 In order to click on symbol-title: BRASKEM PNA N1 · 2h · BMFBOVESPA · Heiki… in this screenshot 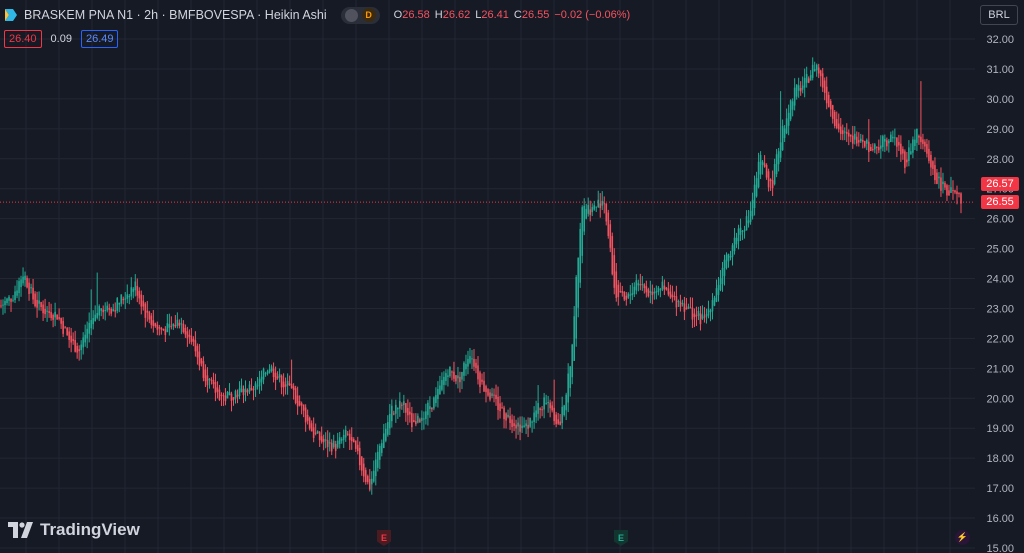, I will do `click(175, 15)`.